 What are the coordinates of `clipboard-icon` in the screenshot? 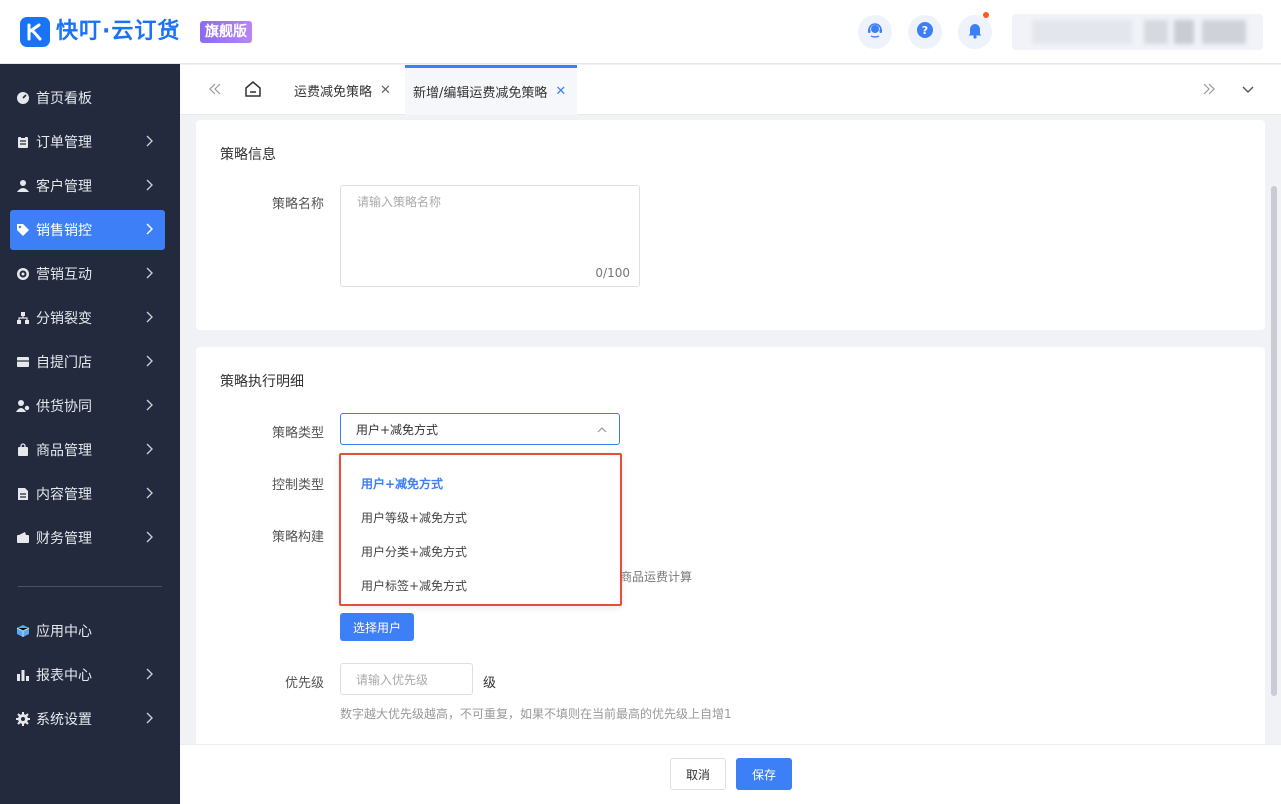 It's located at (23, 142).